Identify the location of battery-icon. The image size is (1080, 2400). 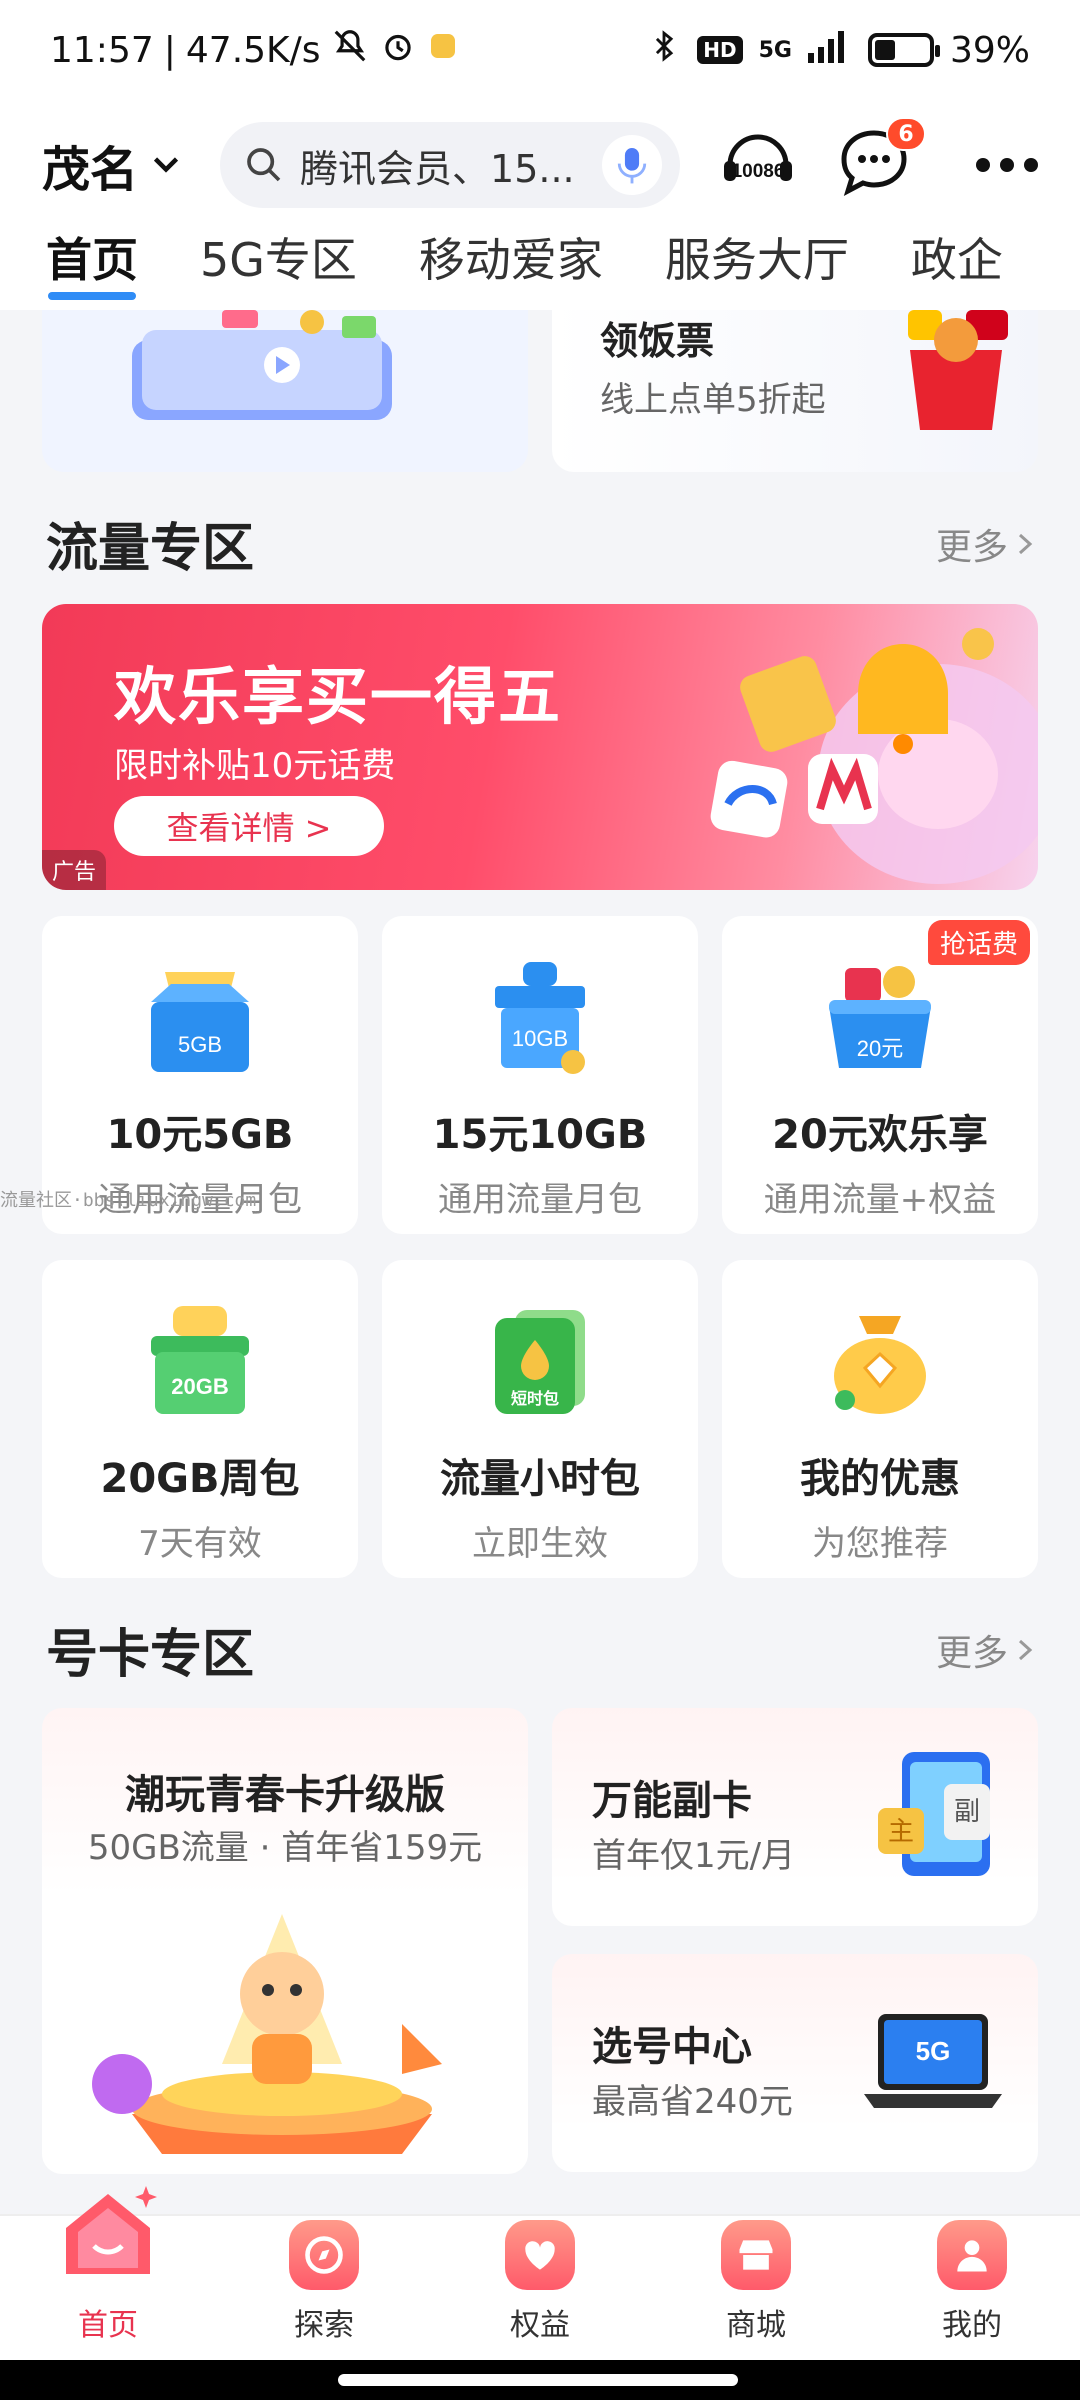
(903, 50).